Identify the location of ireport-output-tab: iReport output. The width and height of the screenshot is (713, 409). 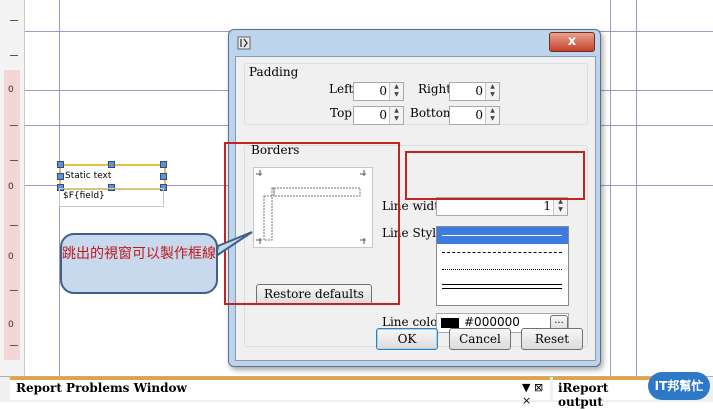
(603, 393).